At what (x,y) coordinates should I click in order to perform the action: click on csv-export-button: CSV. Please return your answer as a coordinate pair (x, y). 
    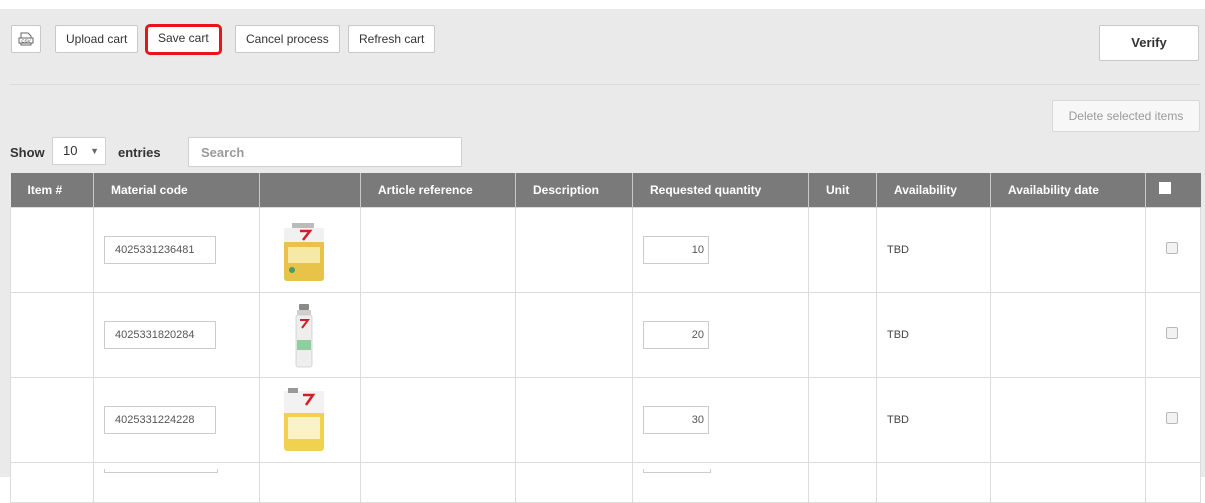
    Looking at the image, I should click on (26, 39).